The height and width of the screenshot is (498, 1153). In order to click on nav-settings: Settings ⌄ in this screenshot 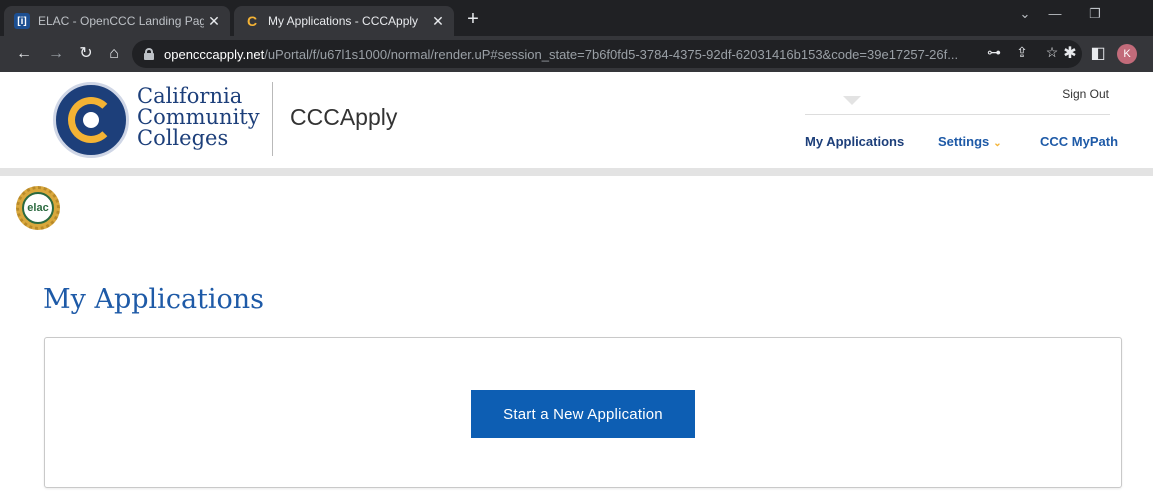, I will do `click(970, 141)`.